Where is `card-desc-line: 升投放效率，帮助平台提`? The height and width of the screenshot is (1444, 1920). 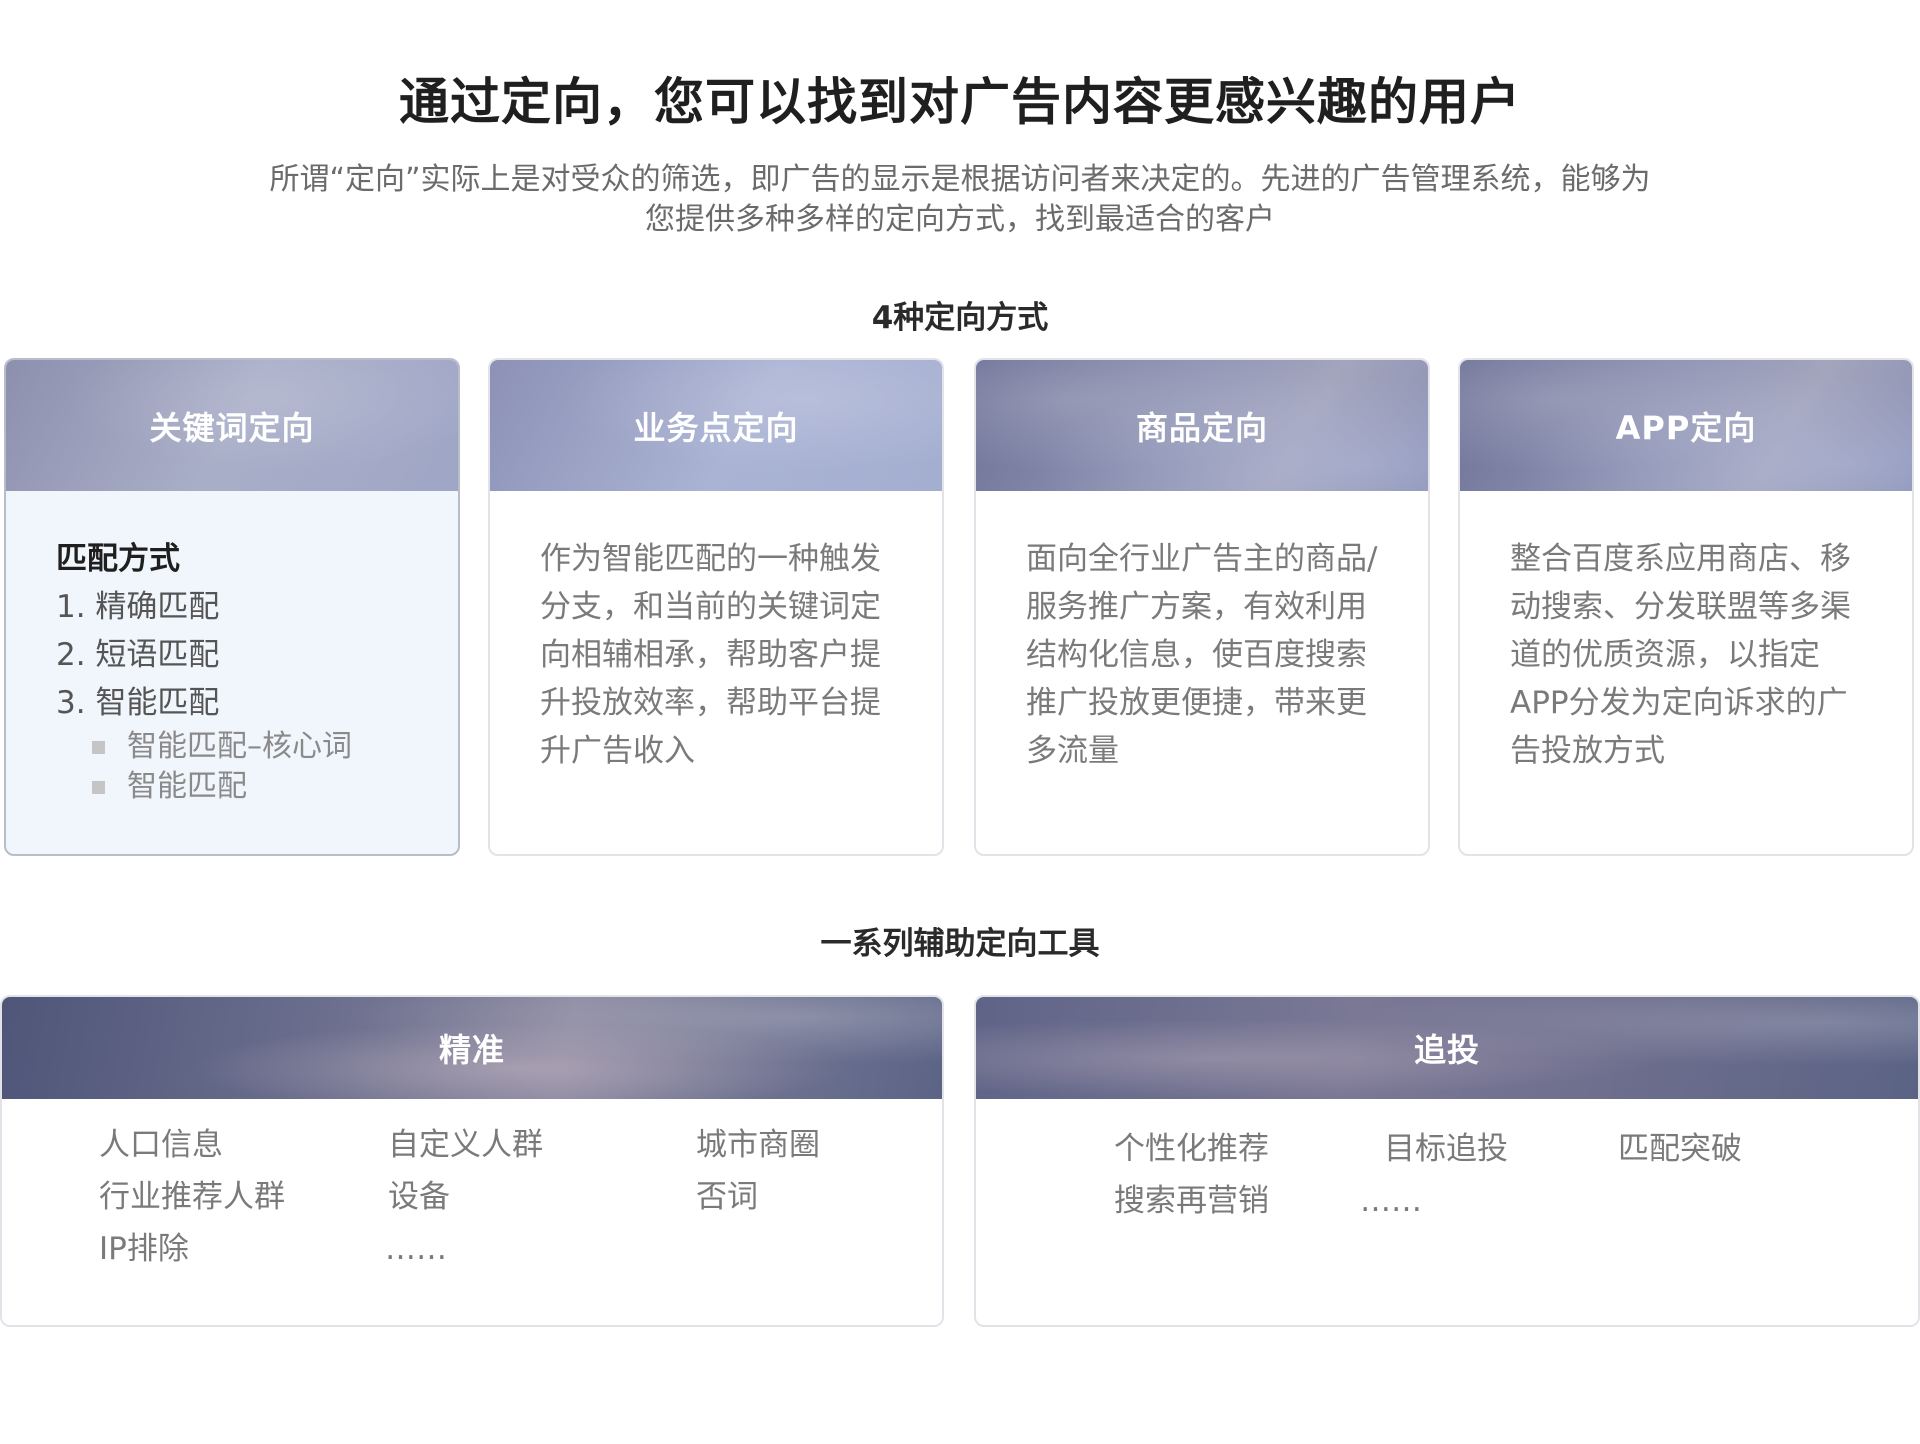
card-desc-line: 升投放效率，帮助平台提 is located at coordinates (710, 703).